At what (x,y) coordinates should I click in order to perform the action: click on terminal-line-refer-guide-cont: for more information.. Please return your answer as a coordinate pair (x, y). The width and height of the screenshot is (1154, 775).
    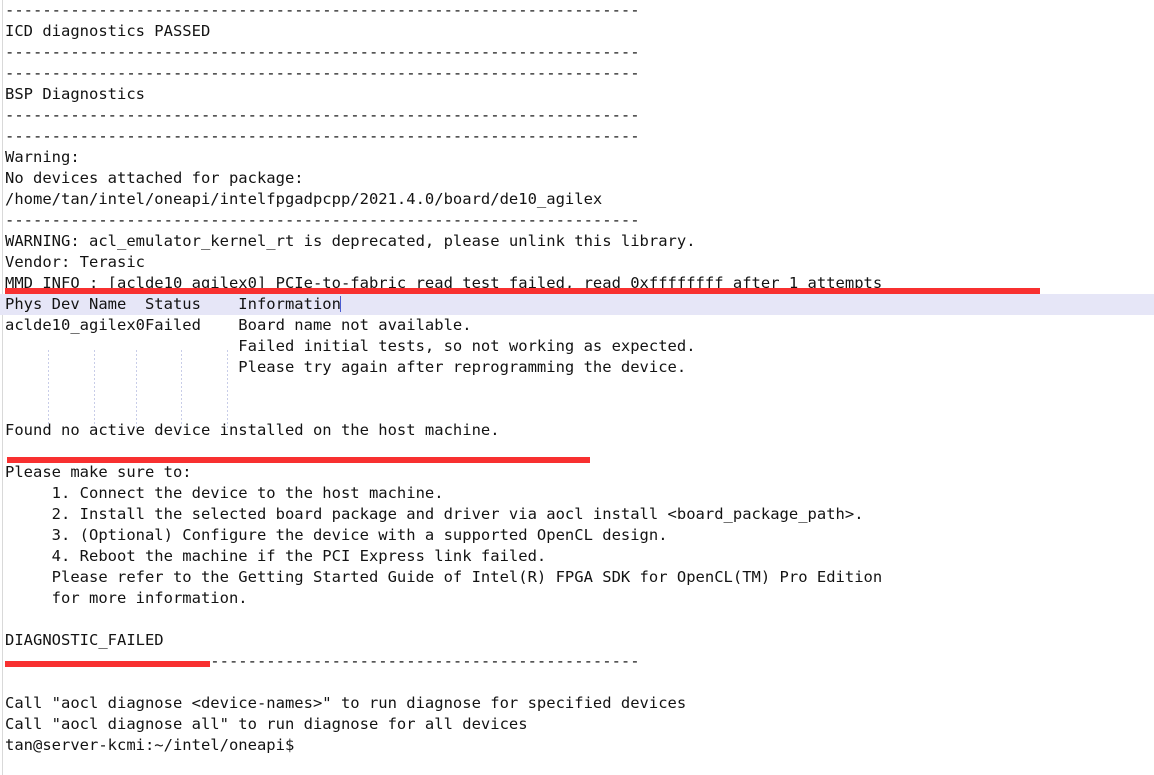
    Looking at the image, I should click on (577, 598).